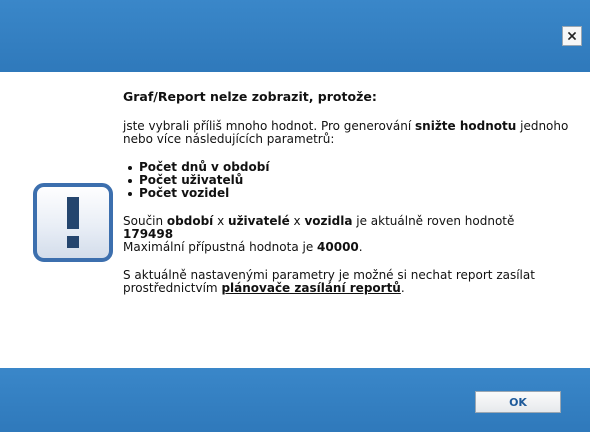 The width and height of the screenshot is (590, 432). Describe the element at coordinates (338, 247) in the screenshot. I see `max-value: 40000` at that location.